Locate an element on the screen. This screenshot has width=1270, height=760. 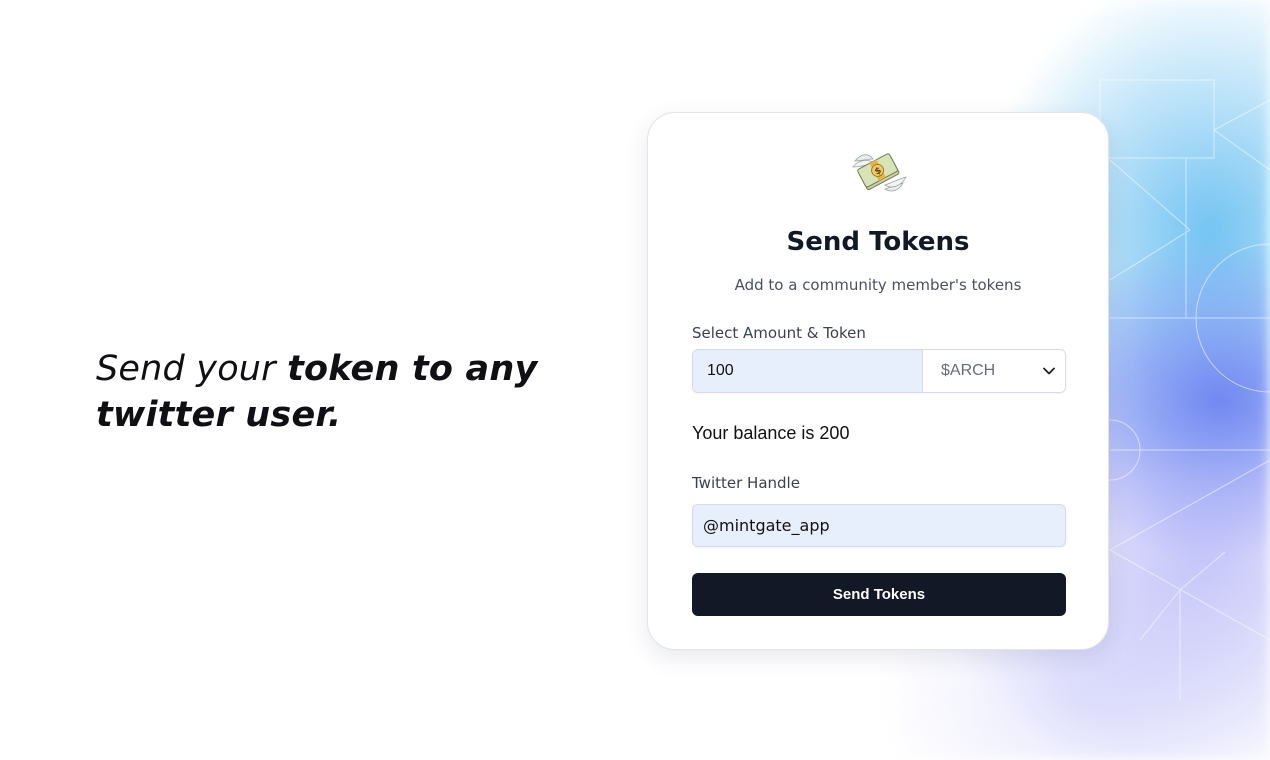
token-select: $ARCH is located at coordinates (993, 371).